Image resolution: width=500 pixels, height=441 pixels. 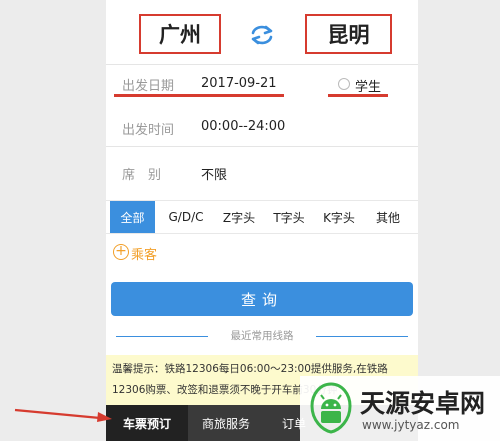 I want to click on tab-business-travel: 商旅服务, so click(x=226, y=423).